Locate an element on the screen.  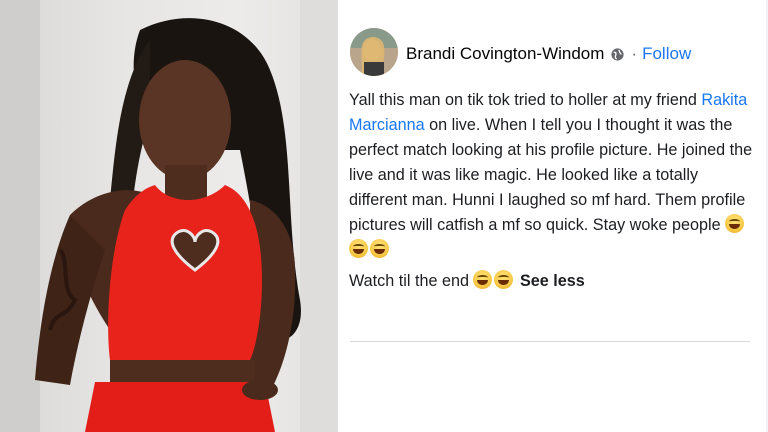
follow-button: Follow is located at coordinates (666, 54).